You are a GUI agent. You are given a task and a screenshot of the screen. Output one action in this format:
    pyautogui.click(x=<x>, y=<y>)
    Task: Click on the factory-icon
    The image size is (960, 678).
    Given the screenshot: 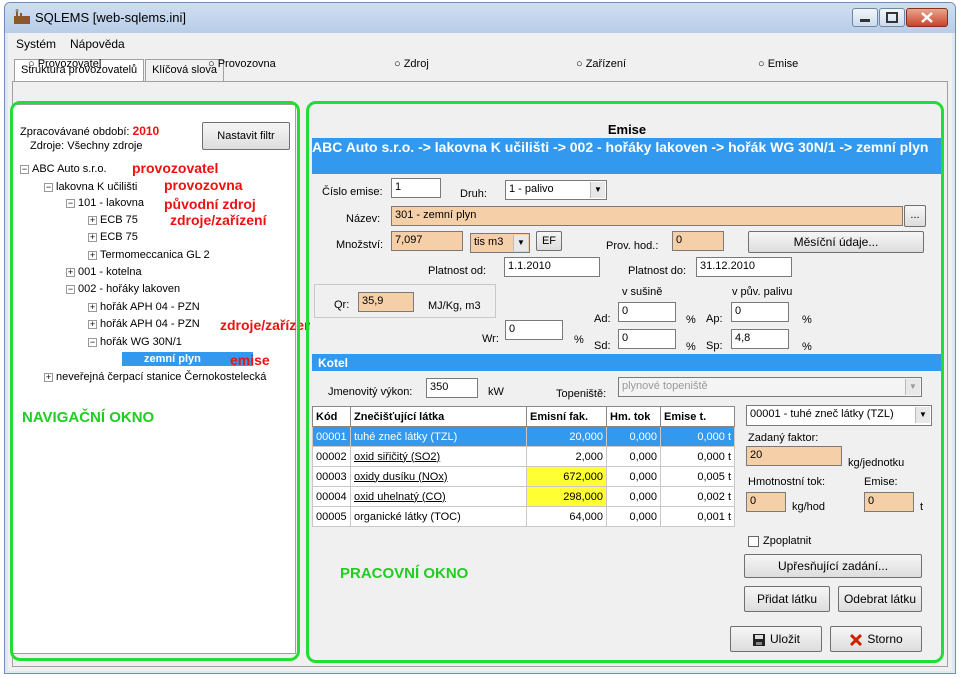 What is the action you would take?
    pyautogui.click(x=22, y=16)
    